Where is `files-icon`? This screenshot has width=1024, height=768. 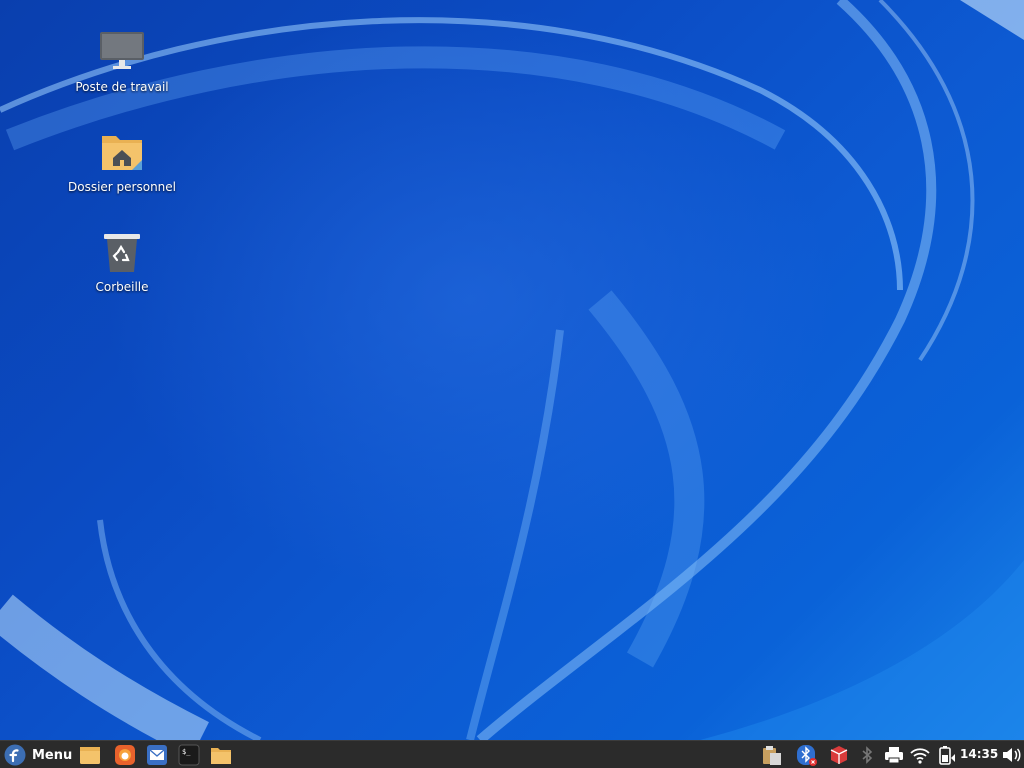
files-icon is located at coordinates (90, 755).